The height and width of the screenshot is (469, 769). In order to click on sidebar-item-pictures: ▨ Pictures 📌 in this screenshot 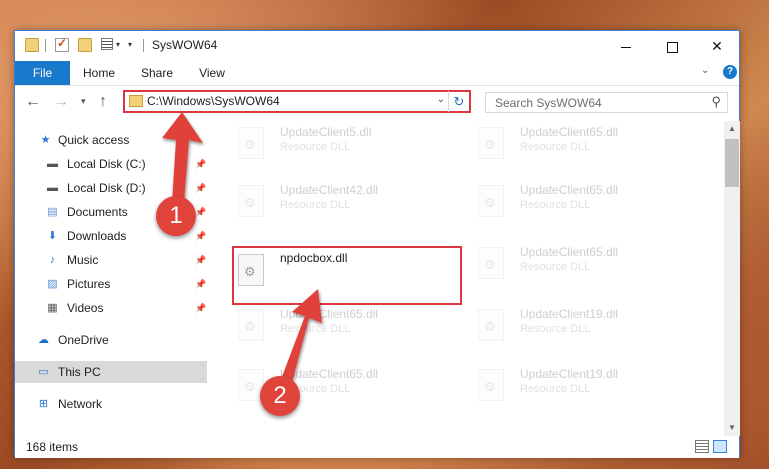, I will do `click(111, 284)`.